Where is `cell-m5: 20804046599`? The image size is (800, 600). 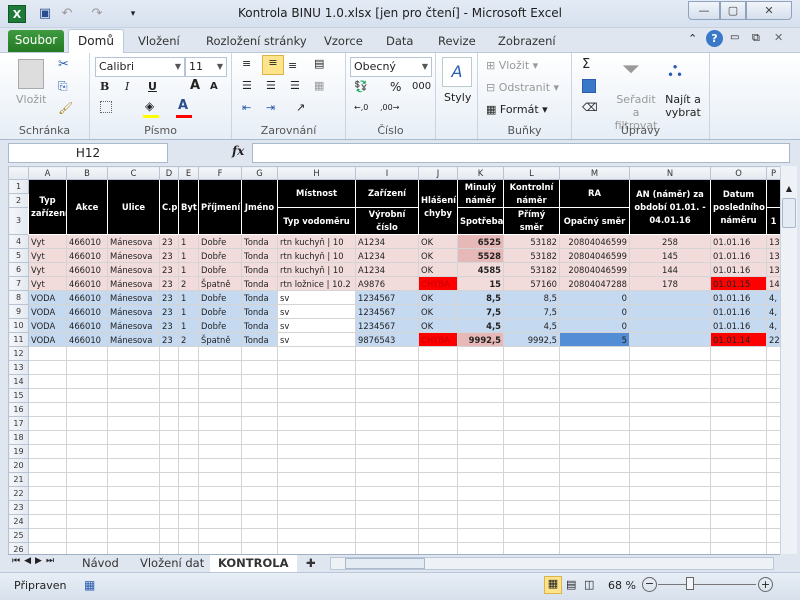
cell-m5: 20804046599 is located at coordinates (594, 255).